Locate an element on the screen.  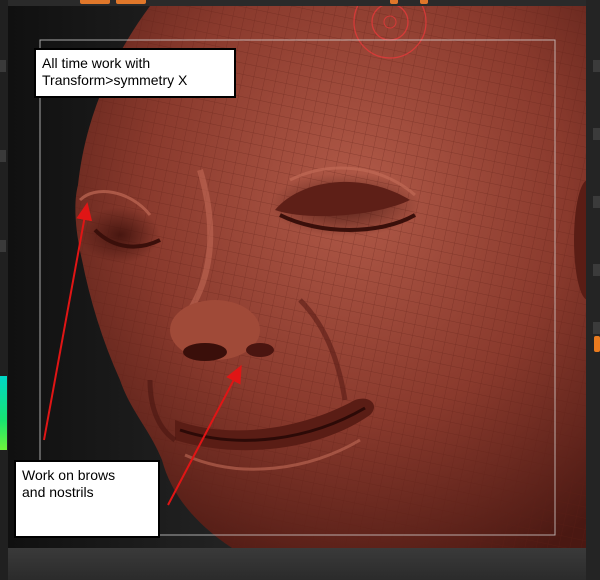
color-swatch is located at coordinates (3, 413).